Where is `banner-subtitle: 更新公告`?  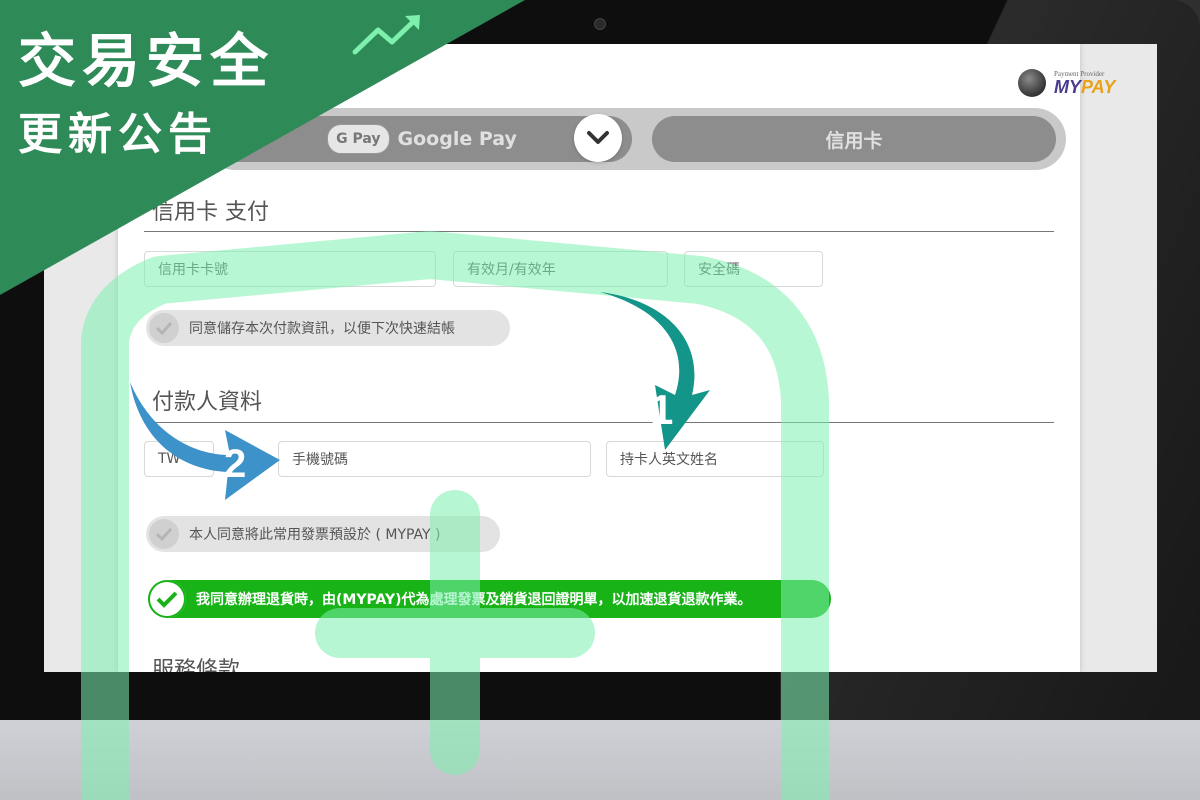 banner-subtitle: 更新公告 is located at coordinates (118, 134).